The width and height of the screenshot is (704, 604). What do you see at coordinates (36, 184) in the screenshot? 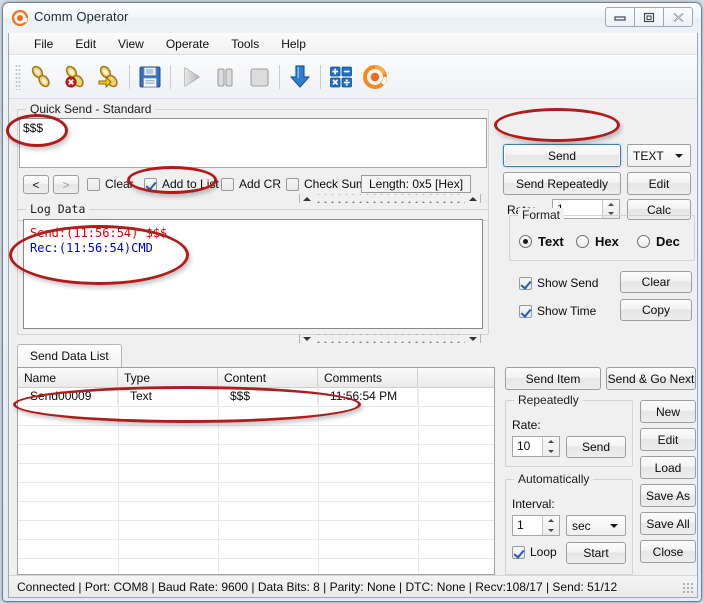
I see `prev-item-button: <` at bounding box center [36, 184].